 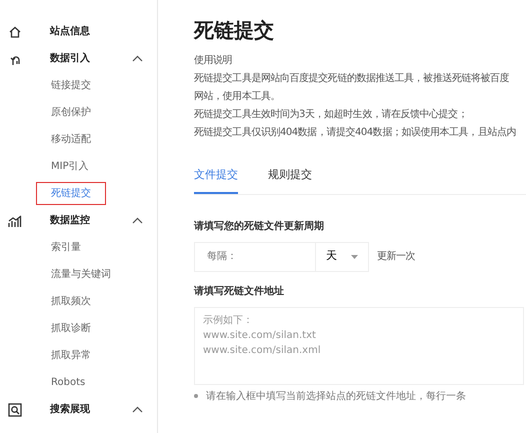 I want to click on sidebar-item: MIP引入, so click(x=70, y=166).